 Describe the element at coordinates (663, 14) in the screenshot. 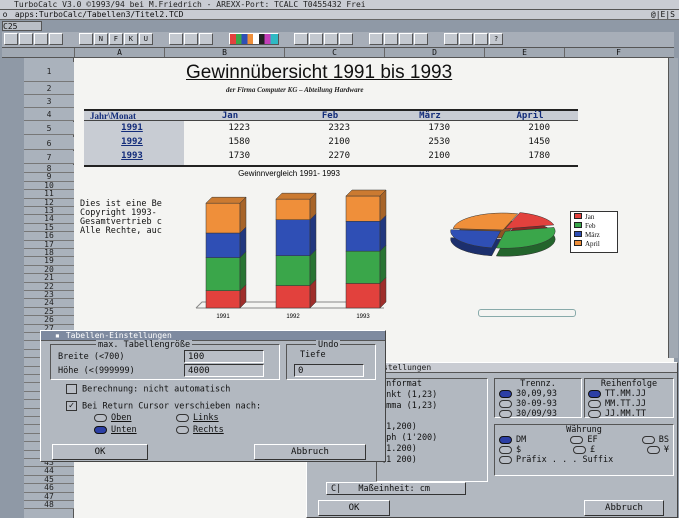

I see `depth-gadget-icon: @|E|S` at that location.